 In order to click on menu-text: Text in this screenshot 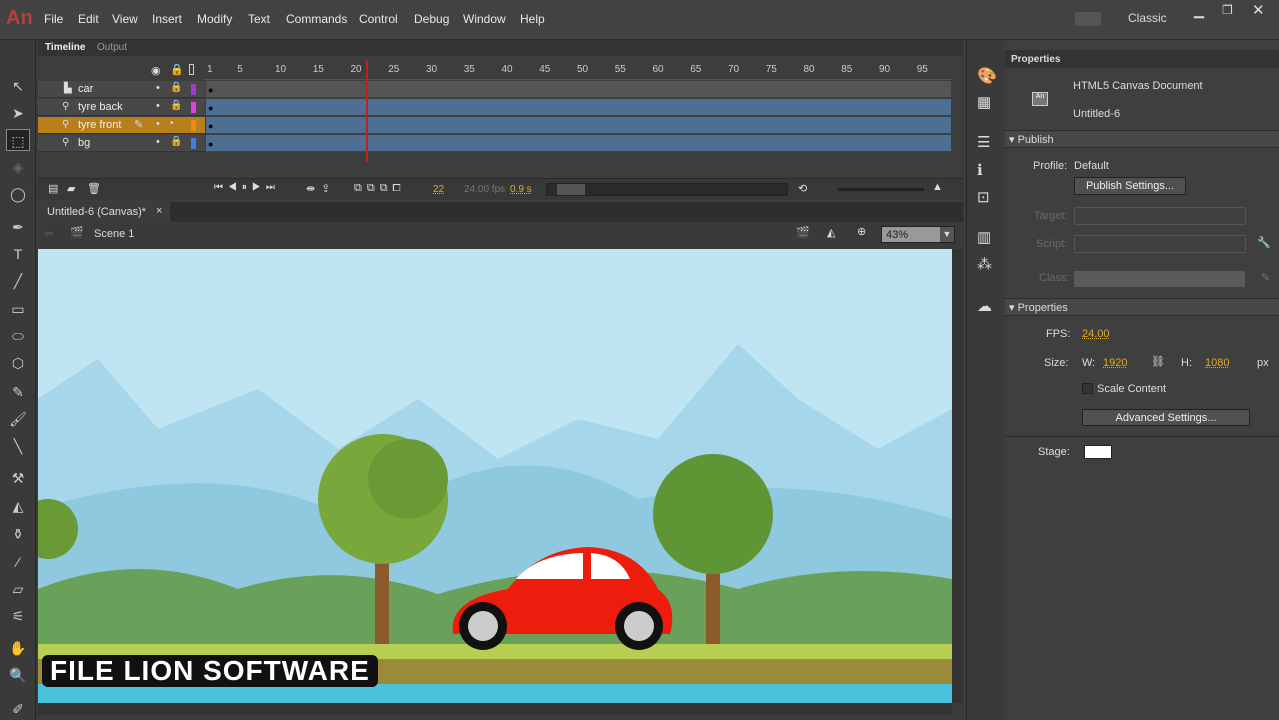, I will do `click(259, 19)`.